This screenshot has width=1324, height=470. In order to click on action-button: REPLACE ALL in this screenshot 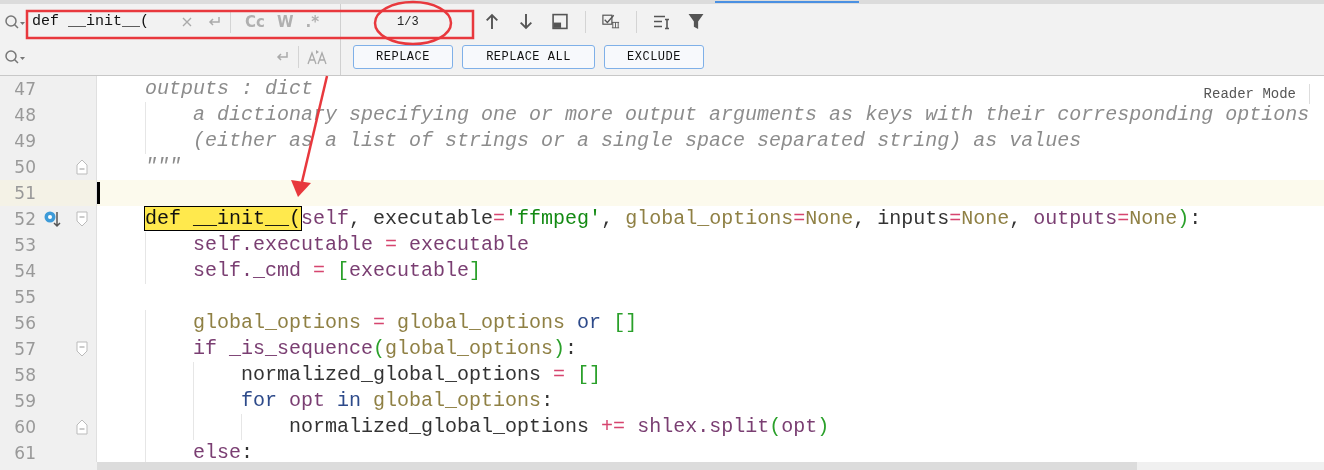, I will do `click(528, 56)`.